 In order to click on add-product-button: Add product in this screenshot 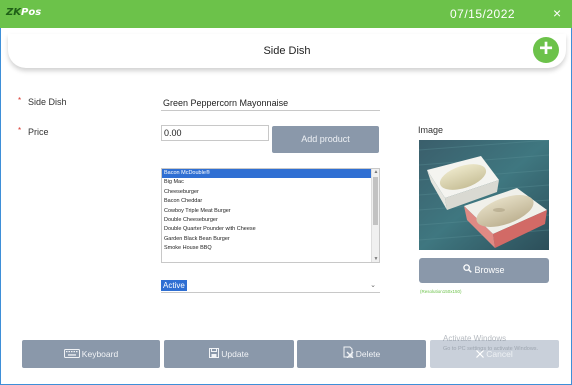, I will do `click(325, 139)`.